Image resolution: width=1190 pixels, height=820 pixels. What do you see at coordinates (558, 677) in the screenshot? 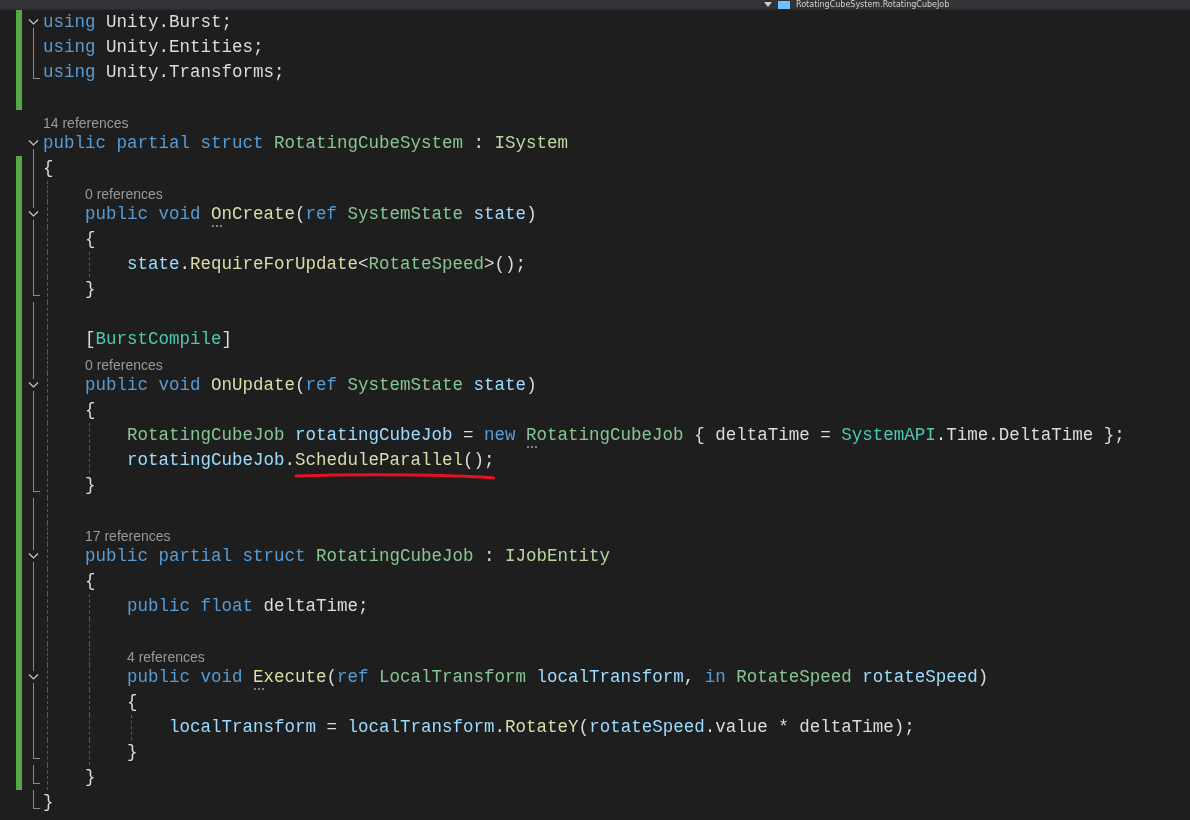
I see `code-line: public void Execute(ref LocalTransform localTransform, in RotateSpeed rotateSpeed)` at bounding box center [558, 677].